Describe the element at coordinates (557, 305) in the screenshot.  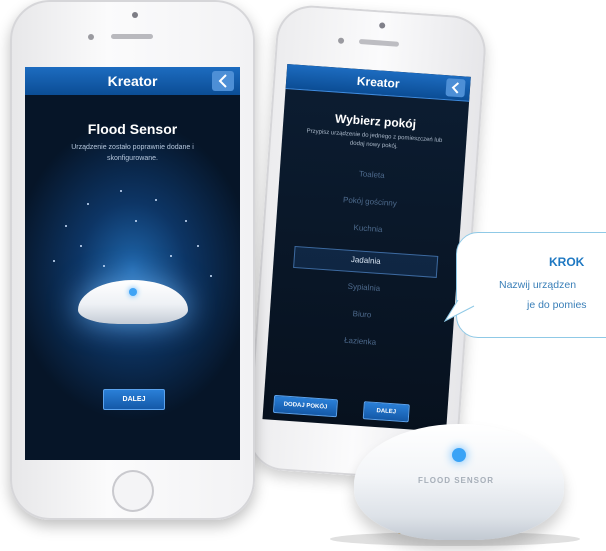
I see `callout-text-line2: je do pomies` at that location.